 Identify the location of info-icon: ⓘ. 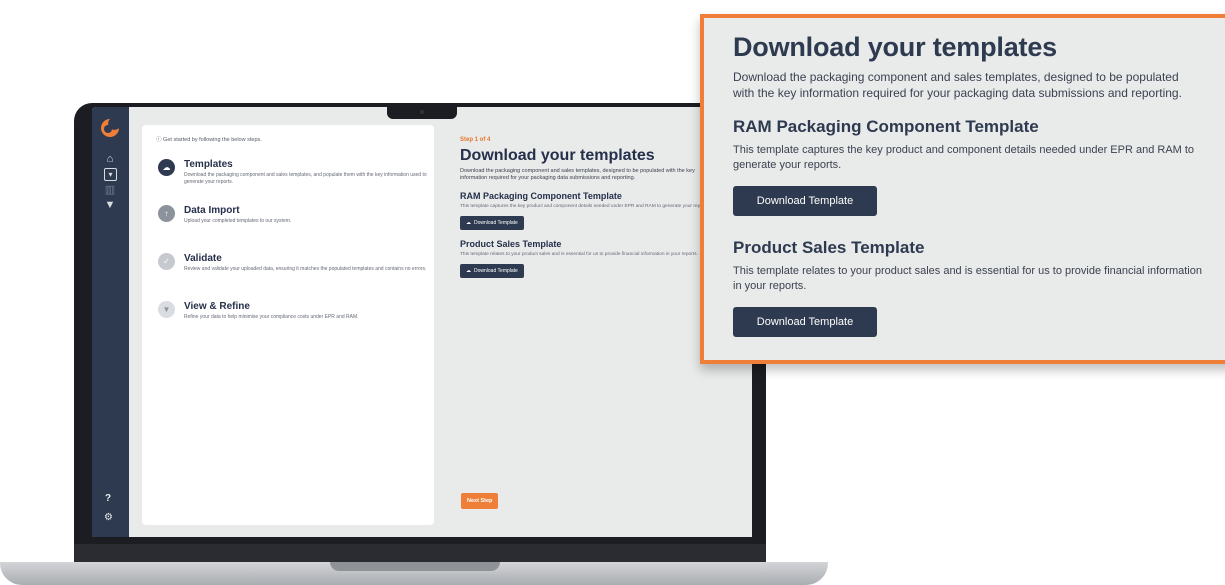
(159, 140).